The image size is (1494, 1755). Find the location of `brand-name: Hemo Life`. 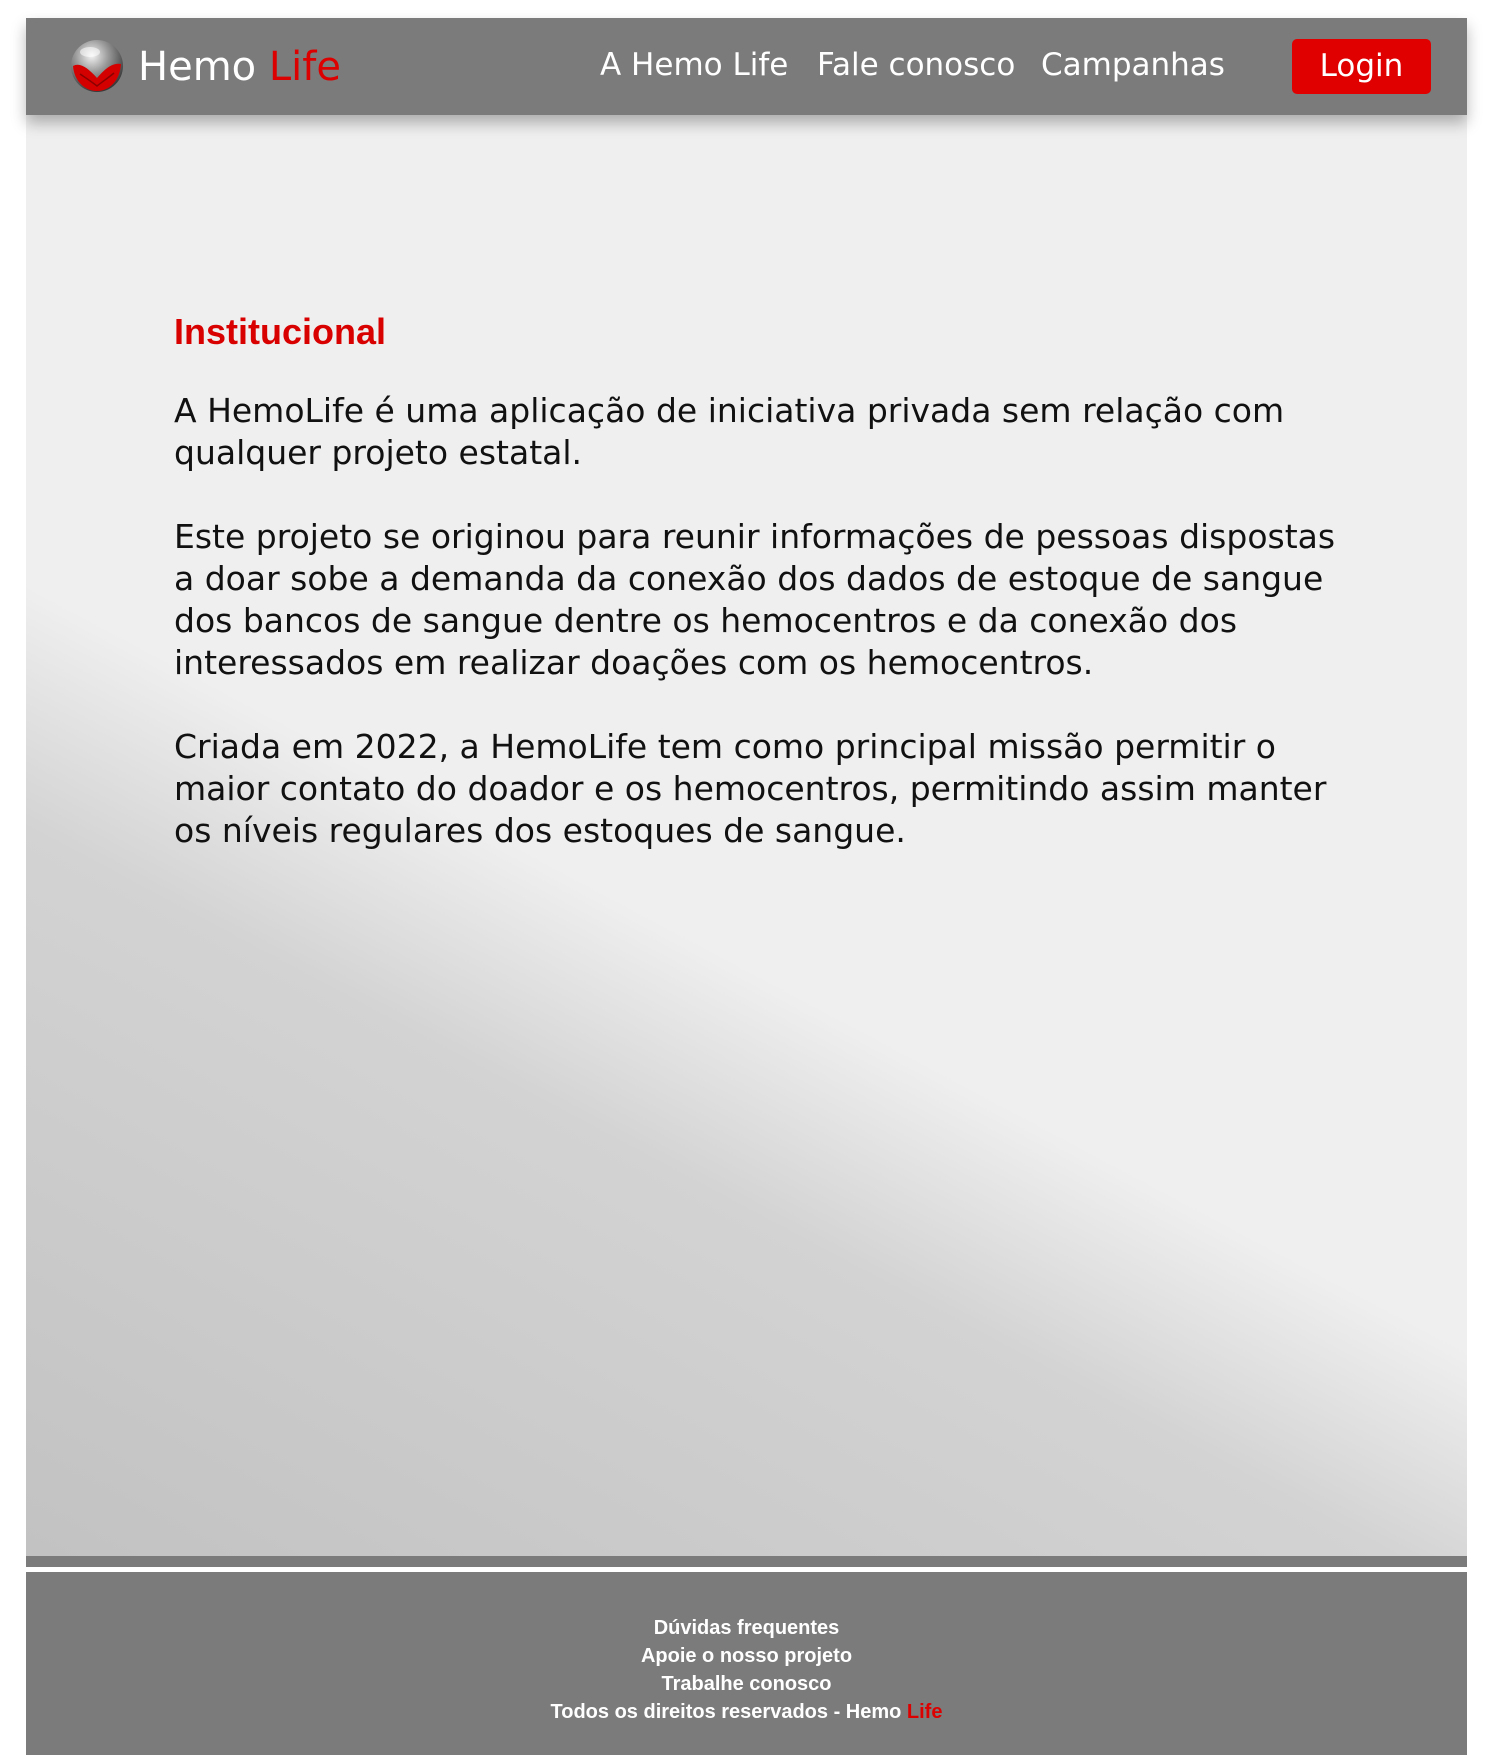

brand-name: Hemo Life is located at coordinates (239, 67).